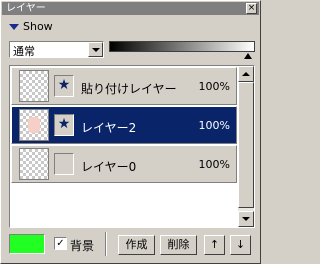 The image size is (320, 264). Describe the element at coordinates (109, 167) in the screenshot. I see `layer-name: レイヤー0` at that location.